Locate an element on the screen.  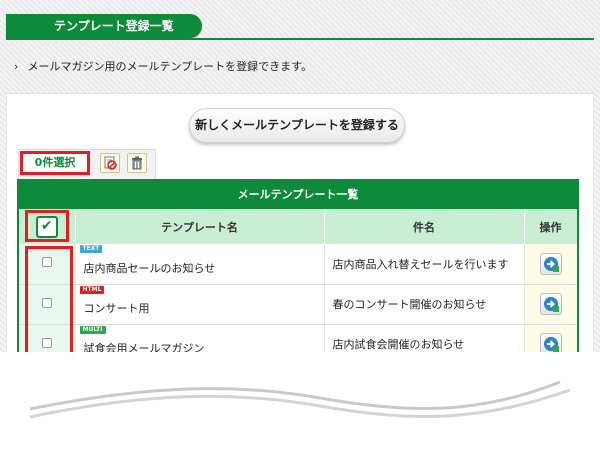
title-divider is located at coordinates (300, 39).